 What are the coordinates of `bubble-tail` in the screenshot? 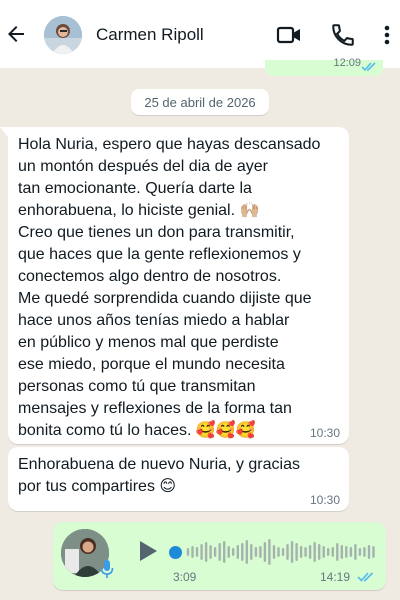 It's located at (4, 132).